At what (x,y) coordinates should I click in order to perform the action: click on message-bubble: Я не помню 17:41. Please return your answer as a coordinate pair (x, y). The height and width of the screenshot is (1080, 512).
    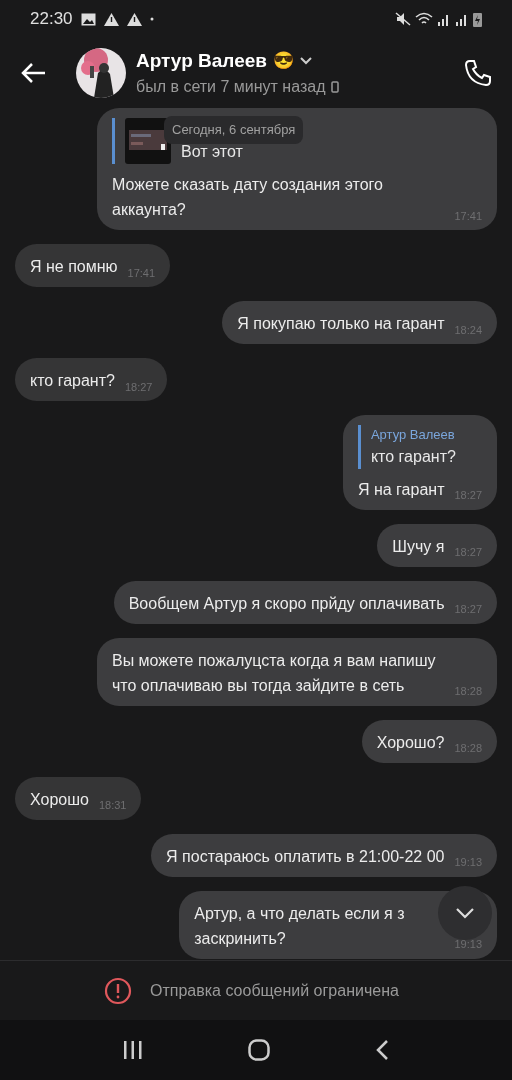
    Looking at the image, I should click on (93, 265).